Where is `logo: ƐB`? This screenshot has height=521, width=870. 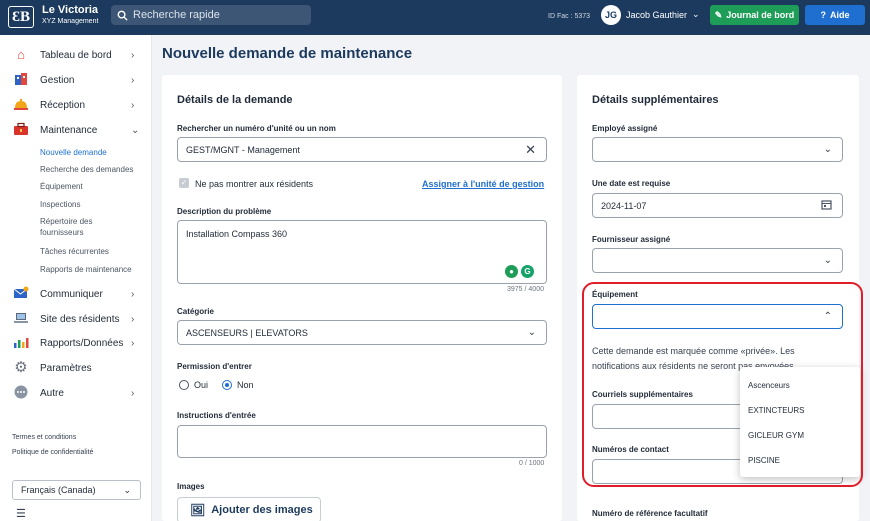
logo: ƐB is located at coordinates (21, 17).